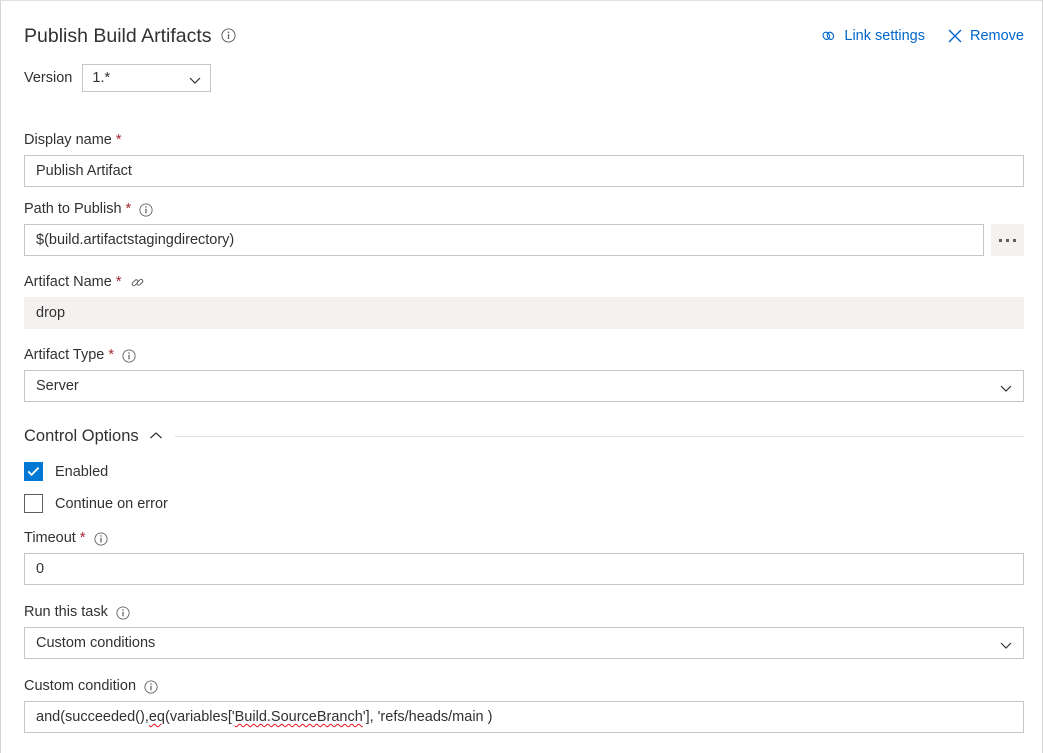 The height and width of the screenshot is (753, 1043). Describe the element at coordinates (57, 386) in the screenshot. I see `artifact-type-value: Server` at that location.